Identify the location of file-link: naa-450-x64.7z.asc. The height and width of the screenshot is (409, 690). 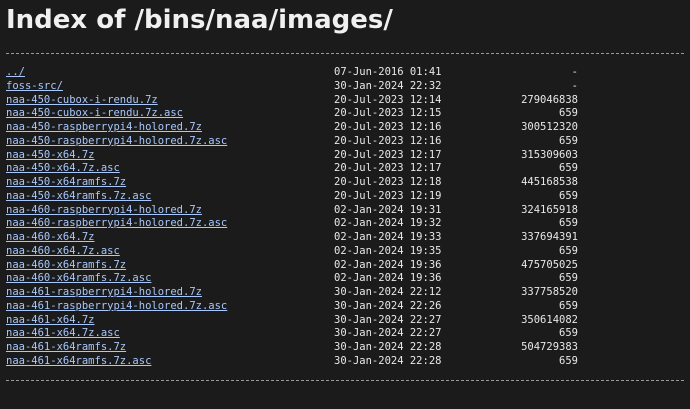
(63, 169).